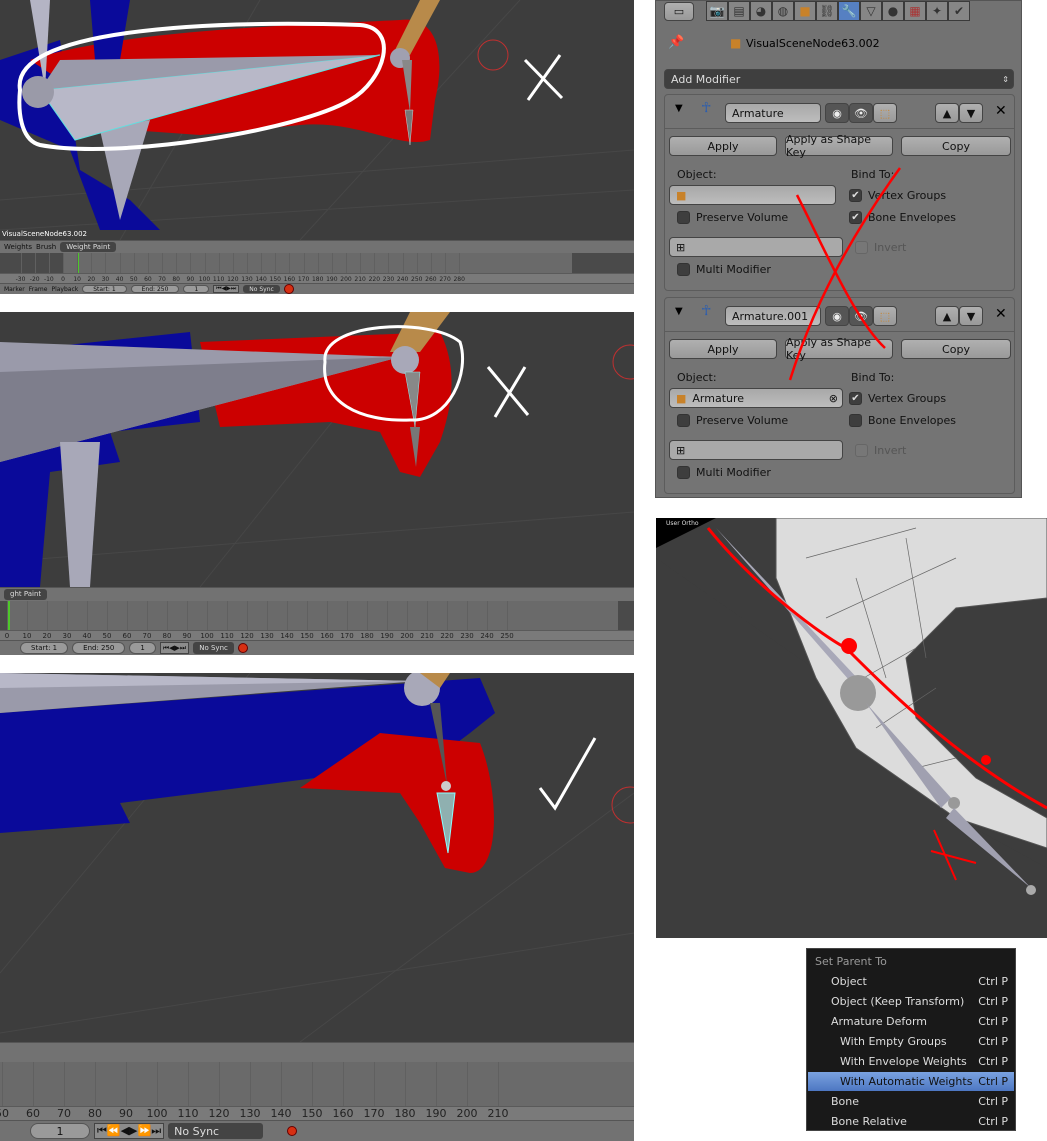 The height and width of the screenshot is (1141, 1047). What do you see at coordinates (18, 247) in the screenshot?
I see `menu-weights: Weights` at bounding box center [18, 247].